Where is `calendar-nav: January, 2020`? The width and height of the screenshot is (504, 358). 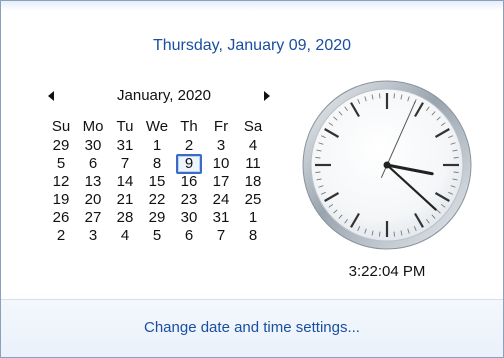
calendar-nav: January, 2020 is located at coordinates (164, 97).